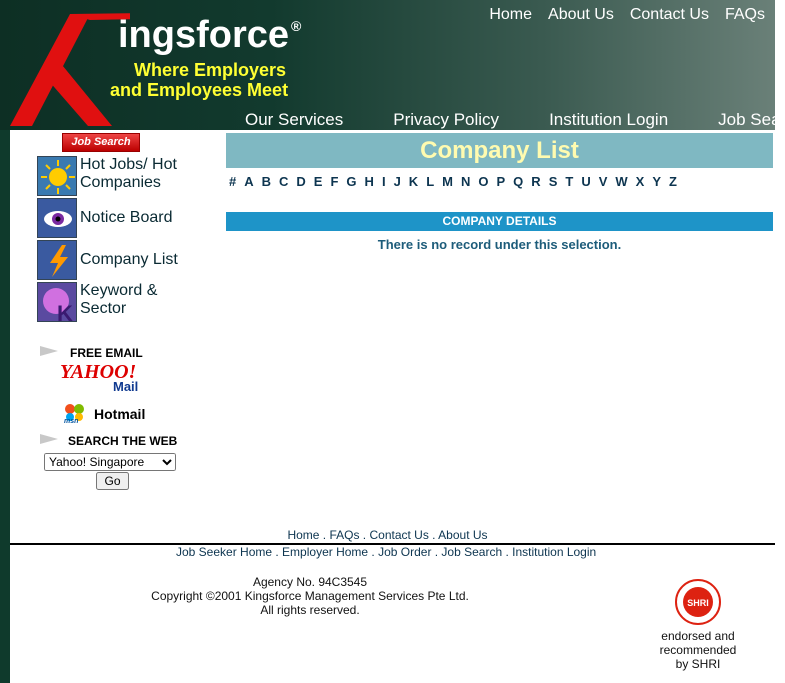  I want to click on nav-institution-login: Institution Login, so click(608, 120).